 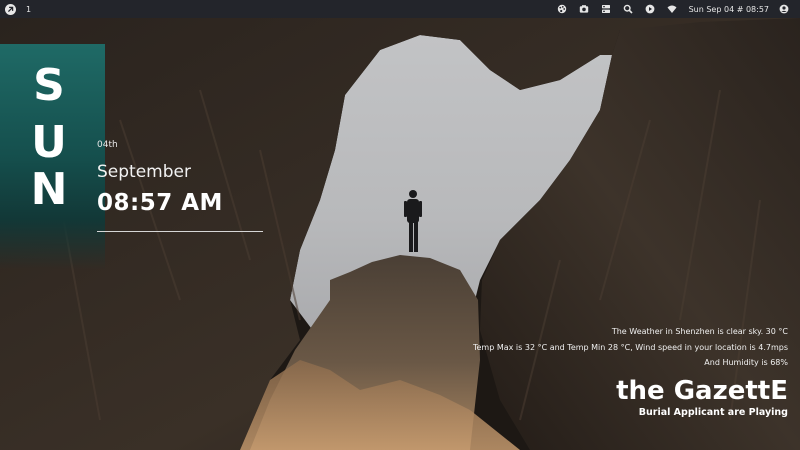 I want to click on day-of-week-panel: S U N, so click(x=52, y=156).